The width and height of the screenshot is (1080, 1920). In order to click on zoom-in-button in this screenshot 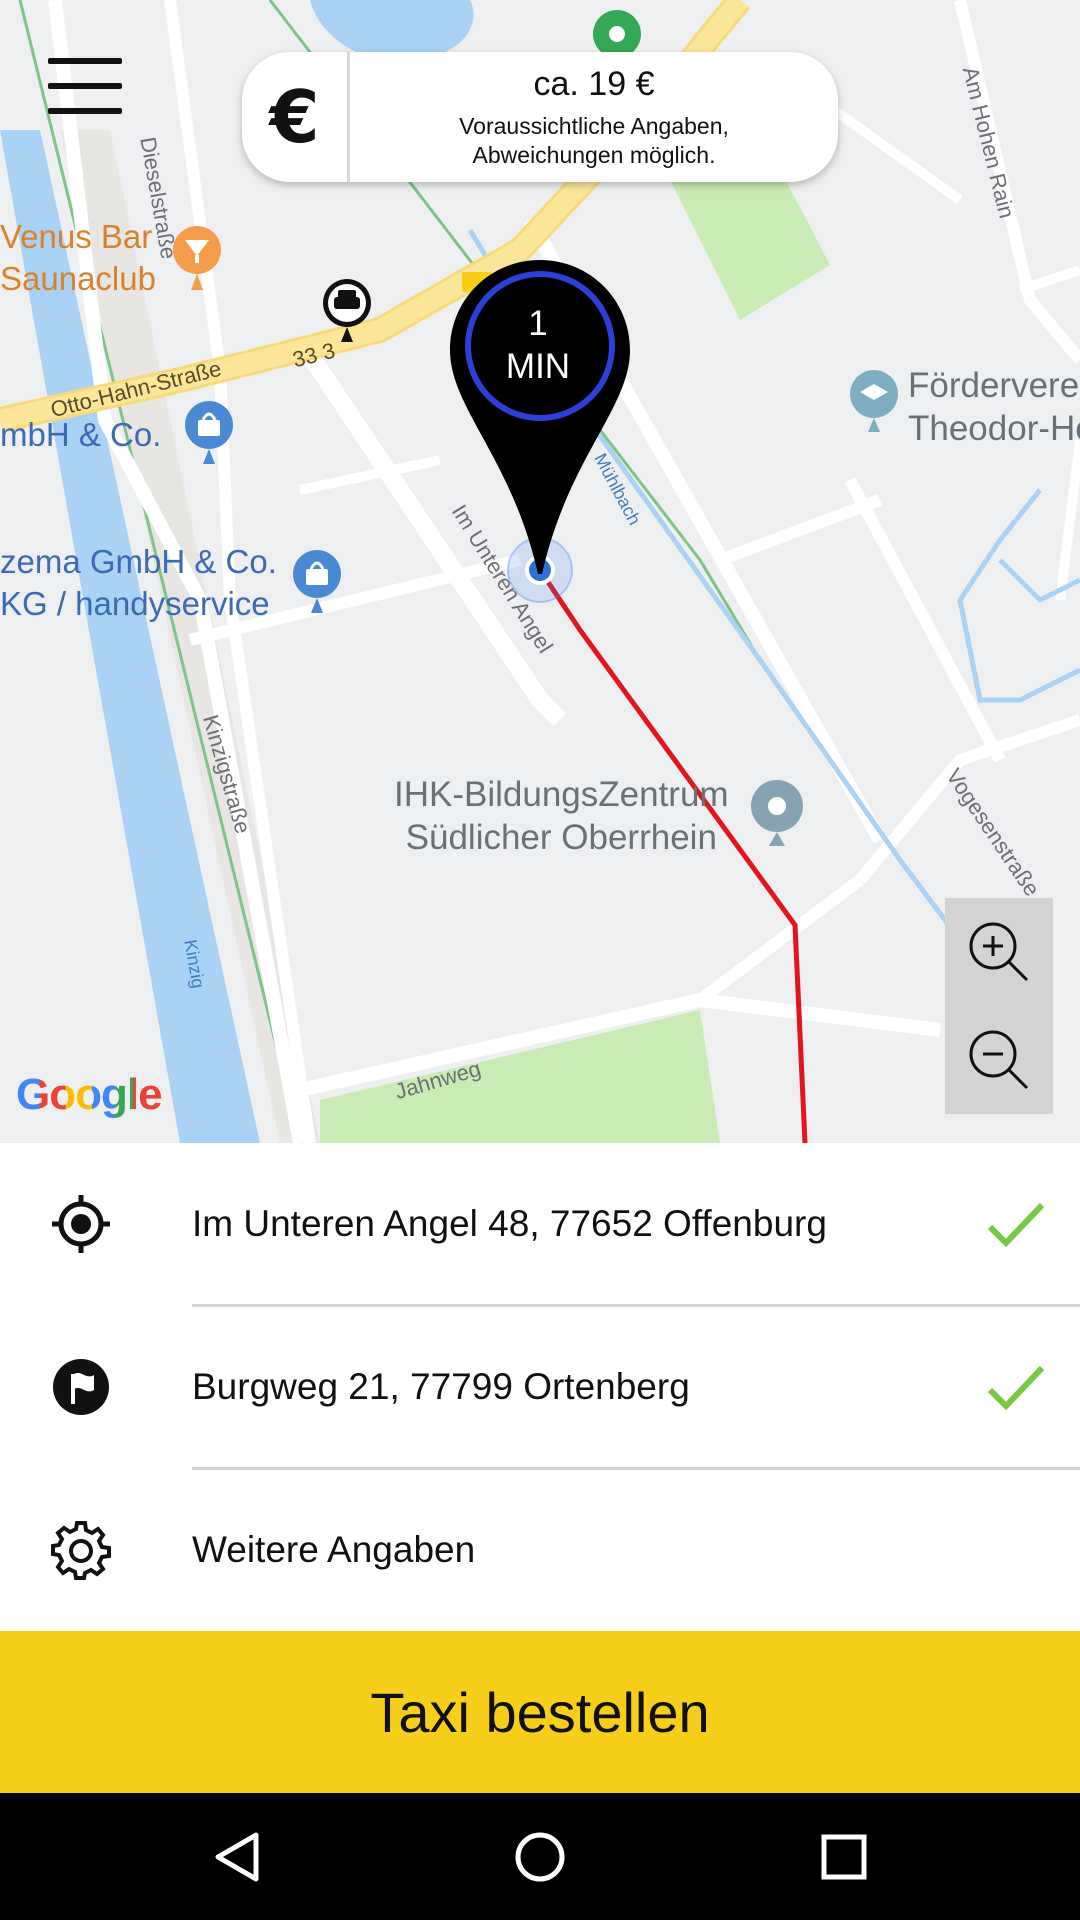, I will do `click(999, 952)`.